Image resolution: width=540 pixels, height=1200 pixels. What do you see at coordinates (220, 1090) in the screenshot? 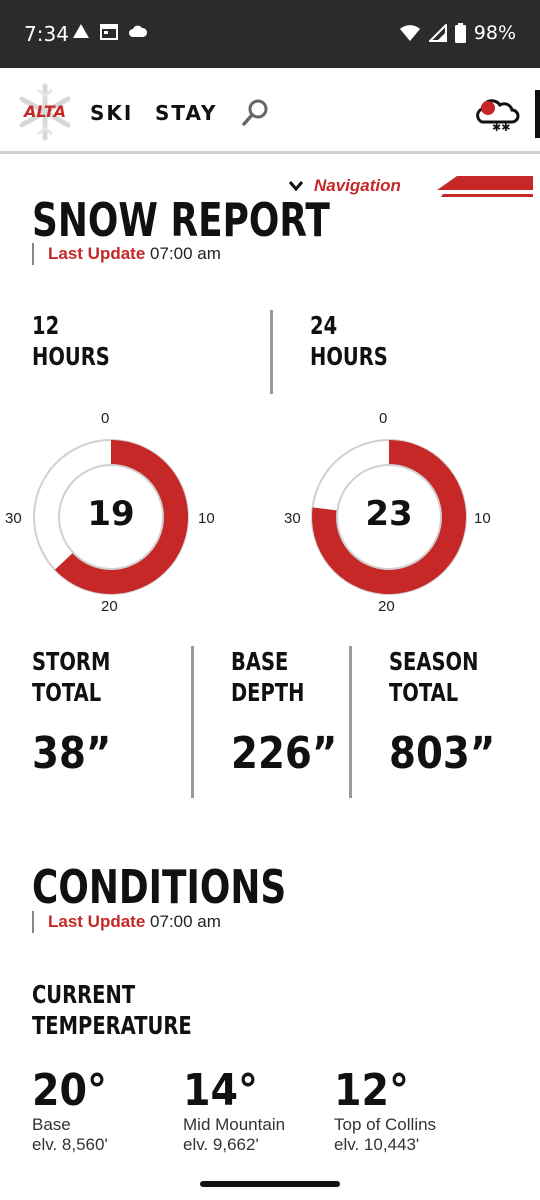
I see `temp-mid-value: 14°` at bounding box center [220, 1090].